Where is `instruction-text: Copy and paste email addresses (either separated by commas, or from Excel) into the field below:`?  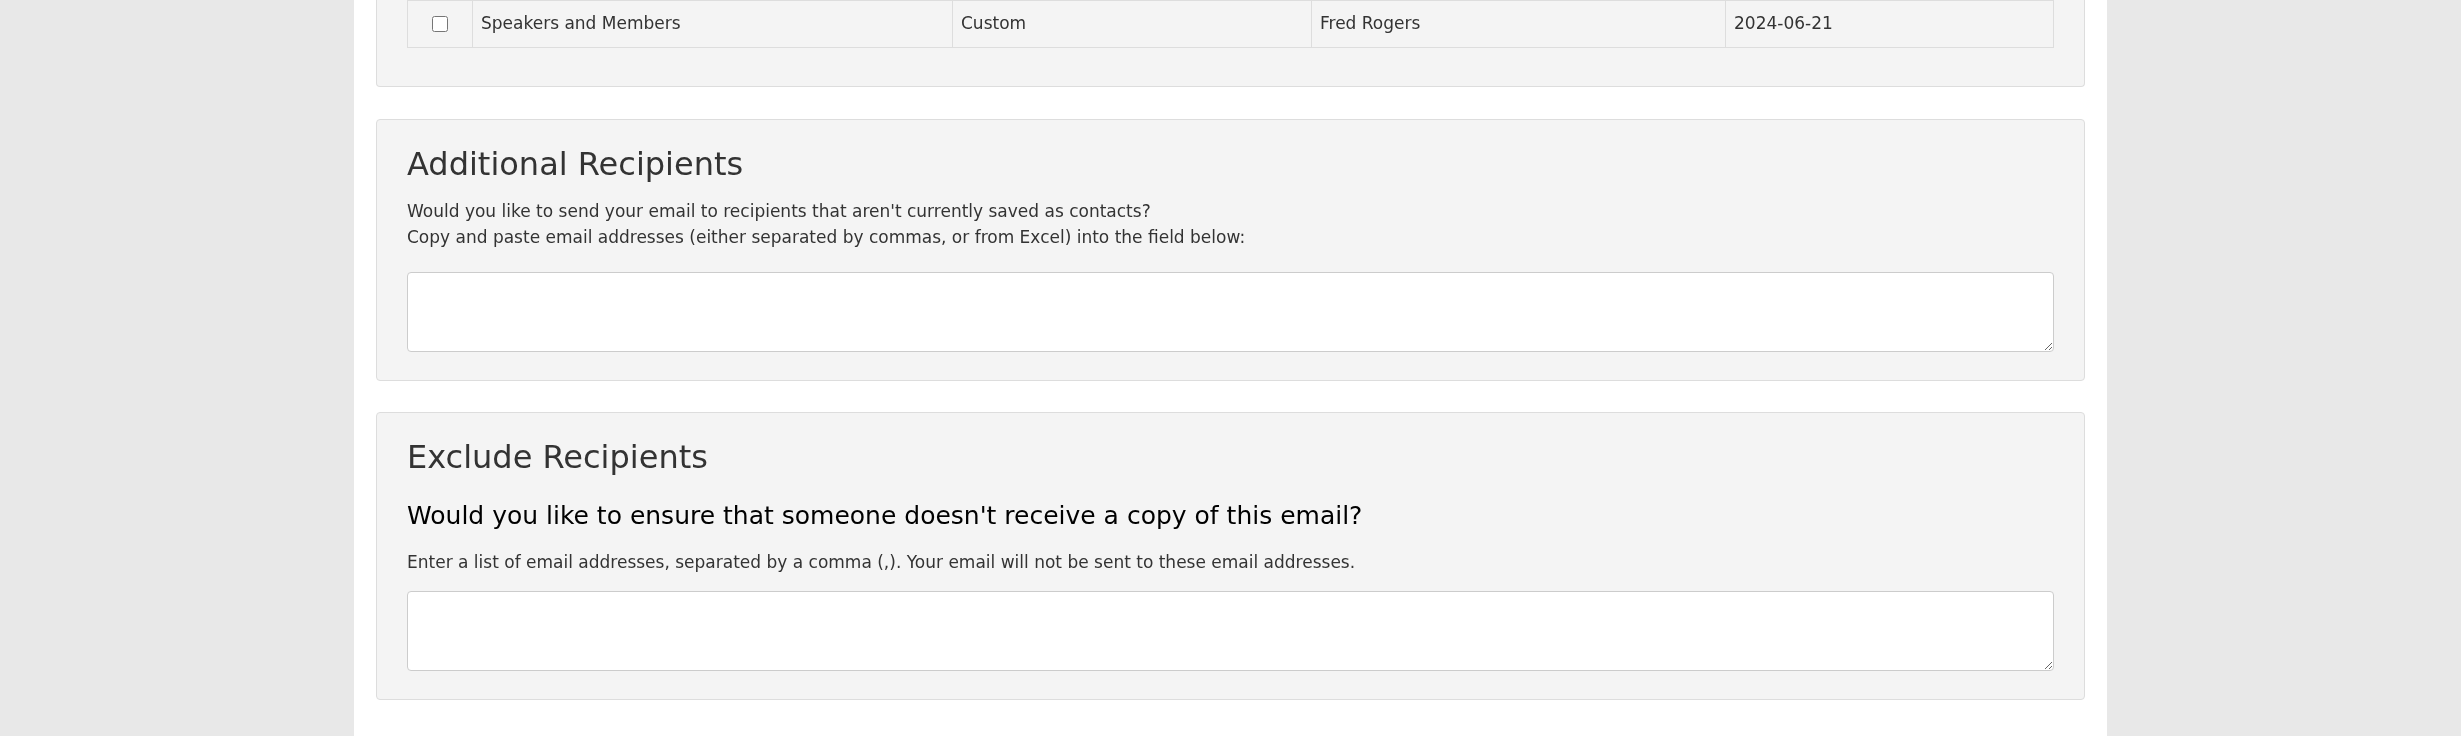
instruction-text: Copy and paste email addresses (either separated by commas, or from Excel) into the field below: is located at coordinates (827, 237).